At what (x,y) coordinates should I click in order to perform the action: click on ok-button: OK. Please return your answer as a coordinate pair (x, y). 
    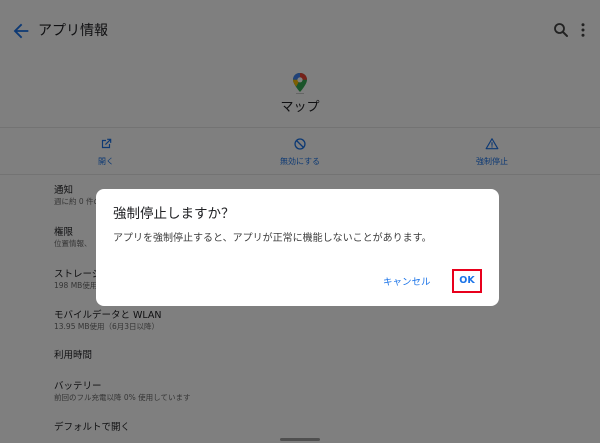
    Looking at the image, I should click on (467, 281).